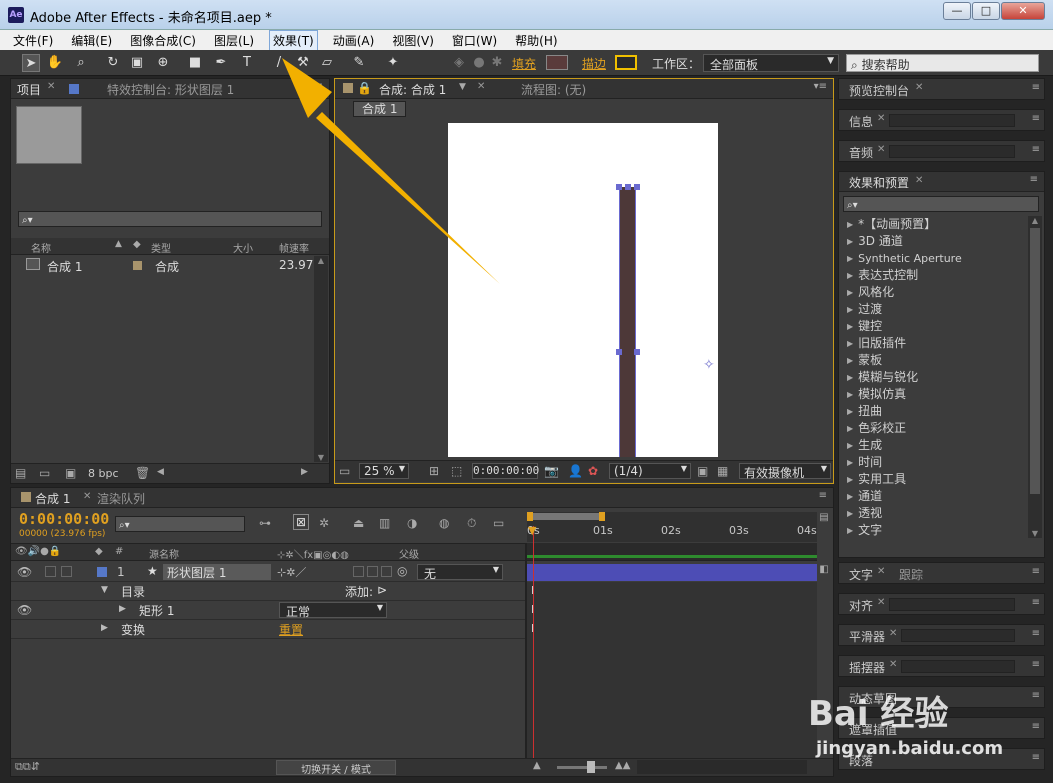 The image size is (1053, 783). Describe the element at coordinates (33, 40) in the screenshot. I see `menu-file: 文件(F)` at that location.